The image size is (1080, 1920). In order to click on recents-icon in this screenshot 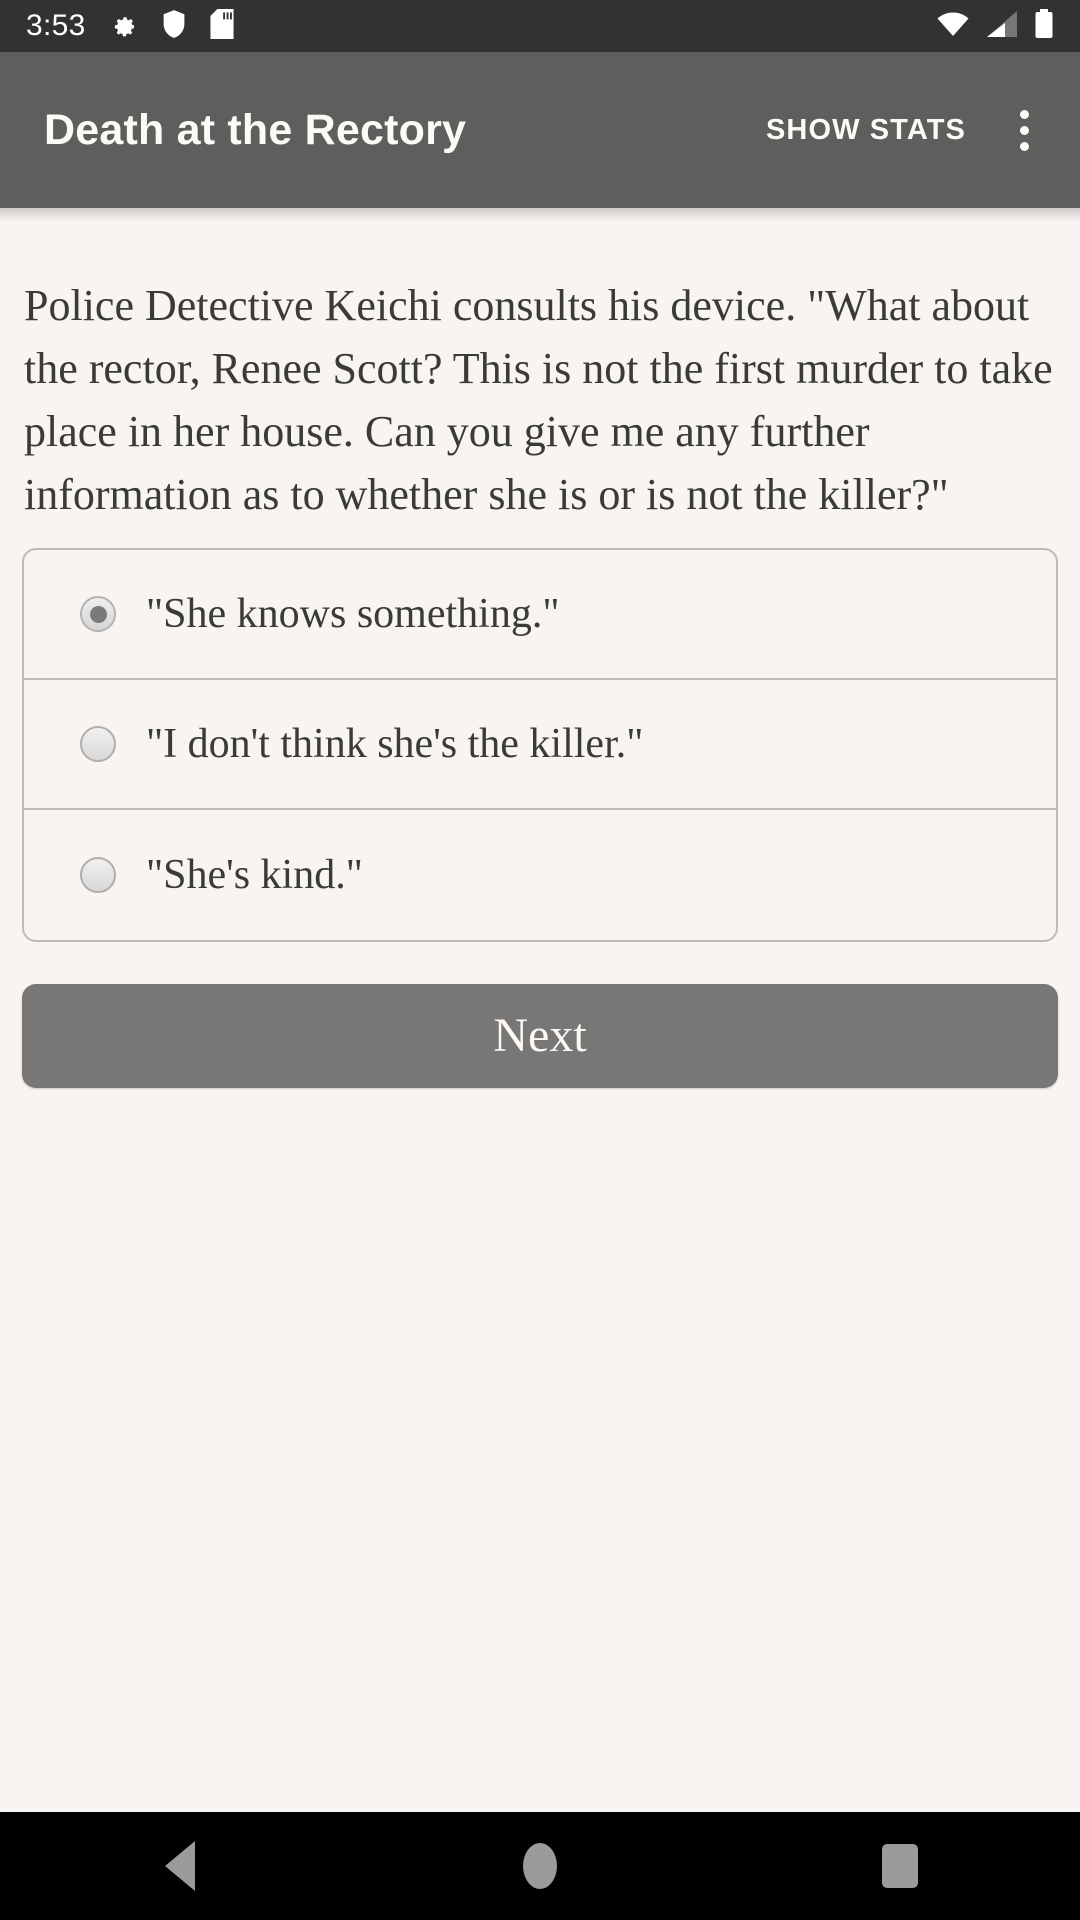, I will do `click(900, 1866)`.